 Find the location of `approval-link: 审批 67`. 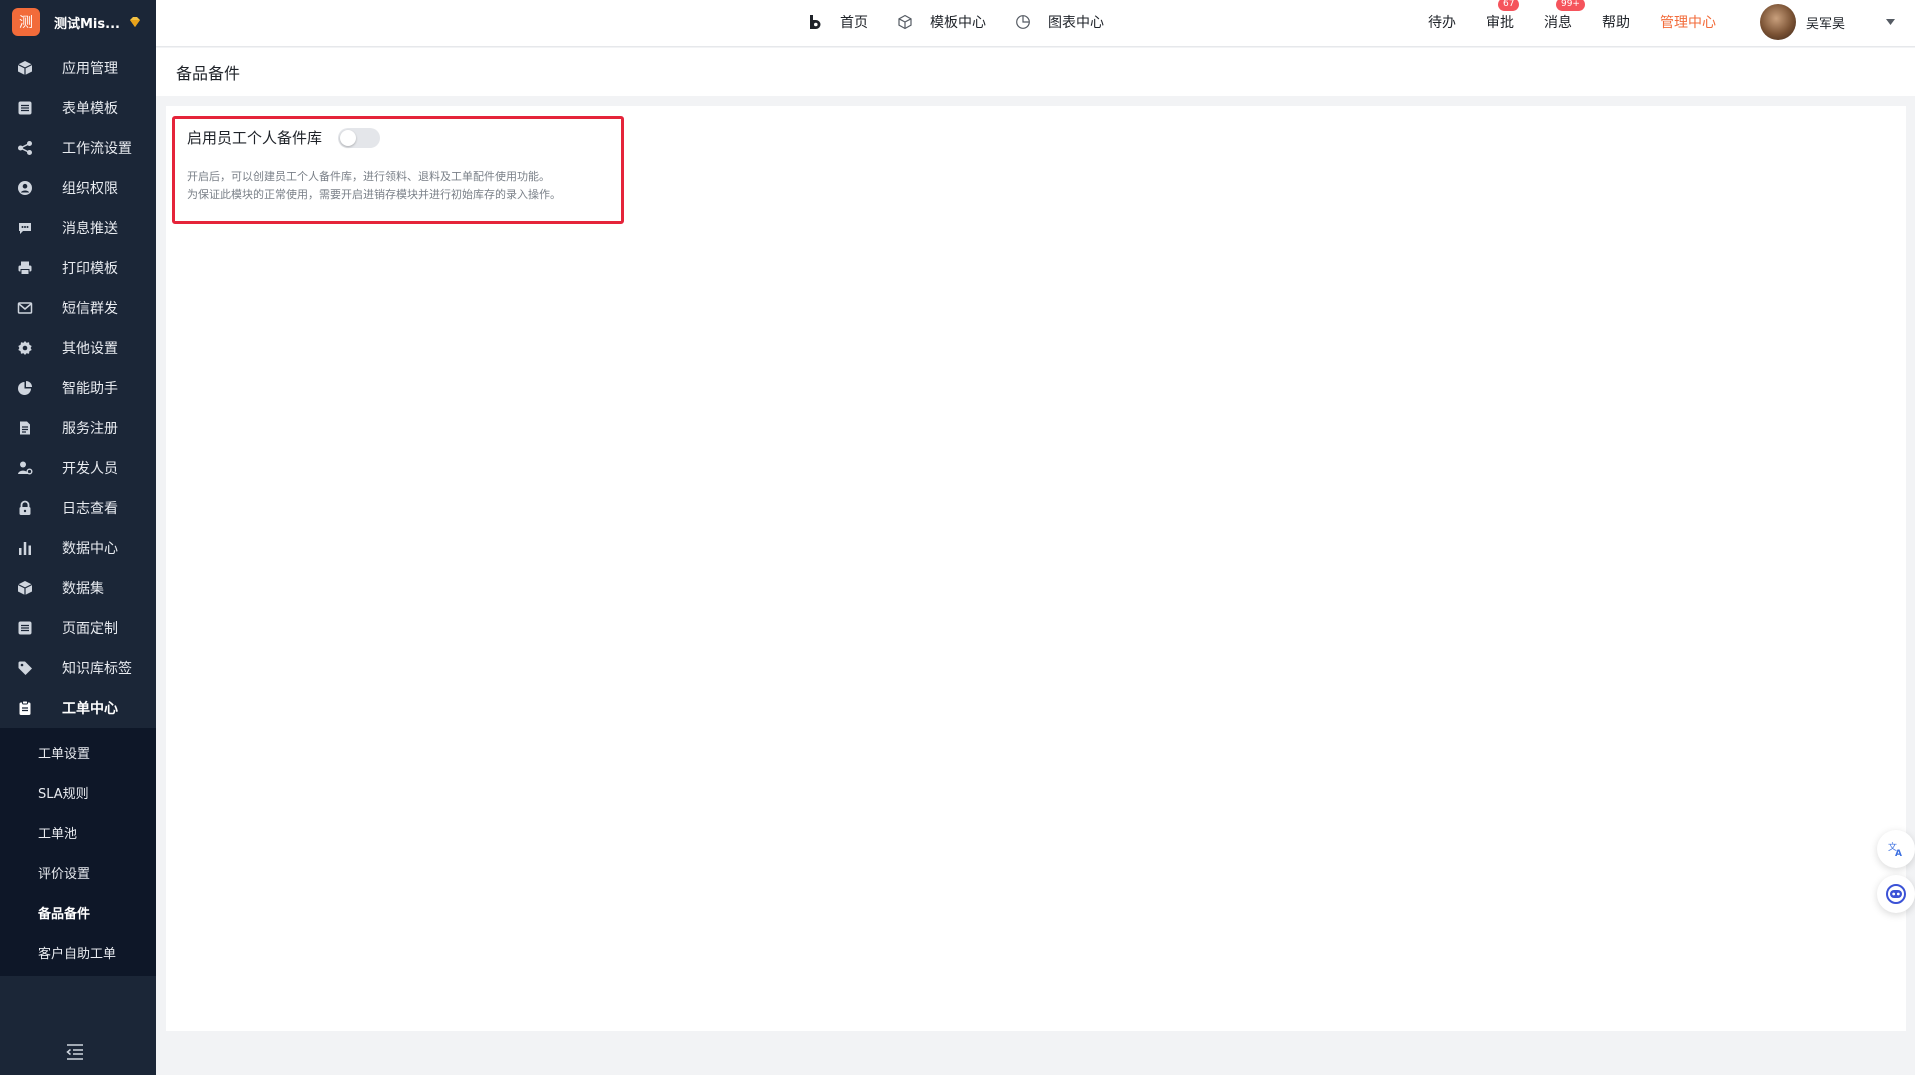

approval-link: 审批 67 is located at coordinates (1502, 16).